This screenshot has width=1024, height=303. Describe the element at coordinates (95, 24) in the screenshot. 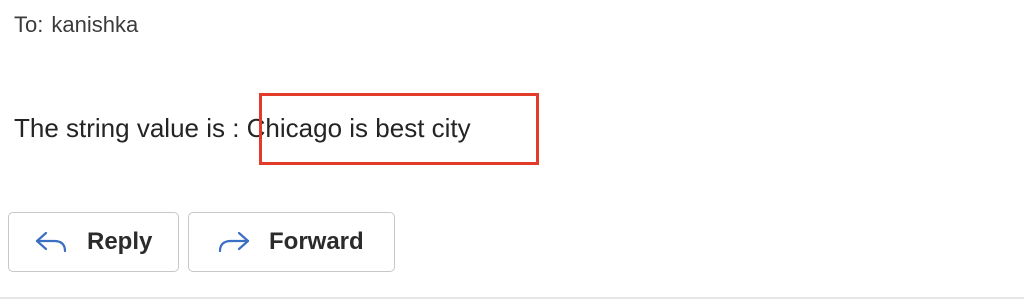

I see `recipient-name: kanishka` at that location.